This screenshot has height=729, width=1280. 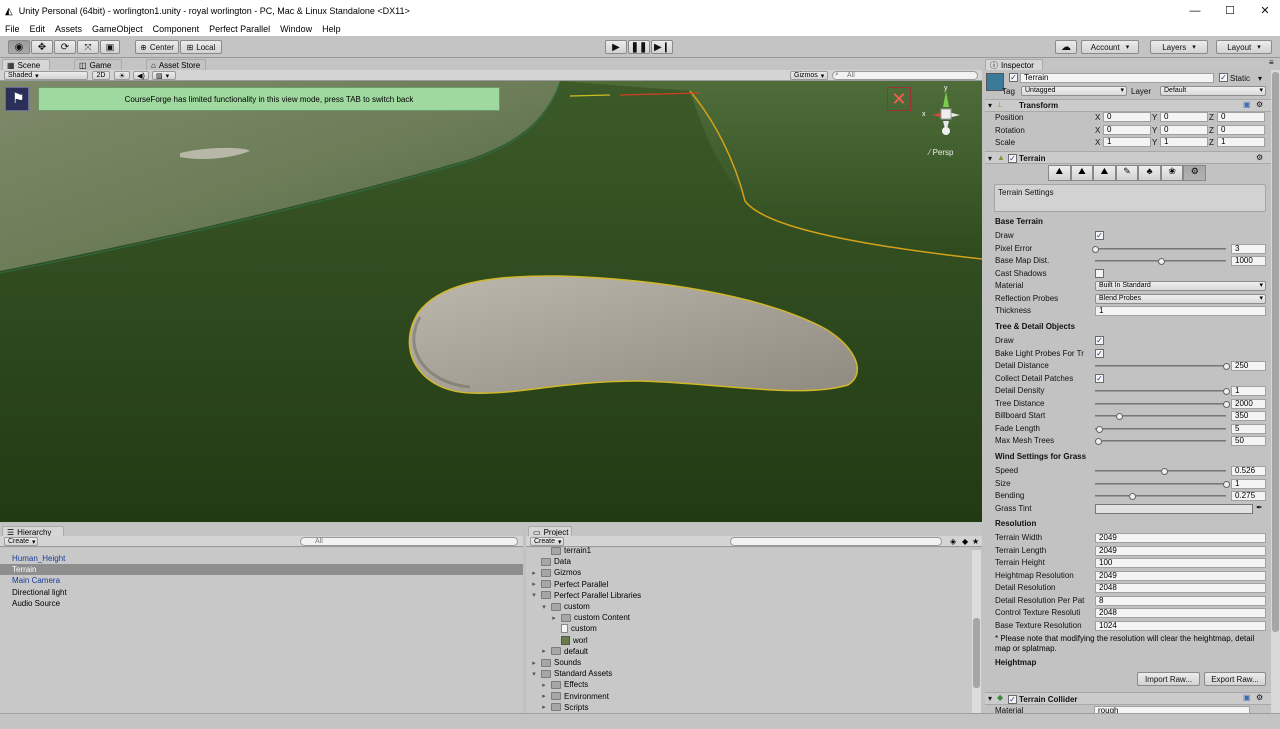 What do you see at coordinates (1172, 710) in the screenshot?
I see `collider-material-field: rough` at bounding box center [1172, 710].